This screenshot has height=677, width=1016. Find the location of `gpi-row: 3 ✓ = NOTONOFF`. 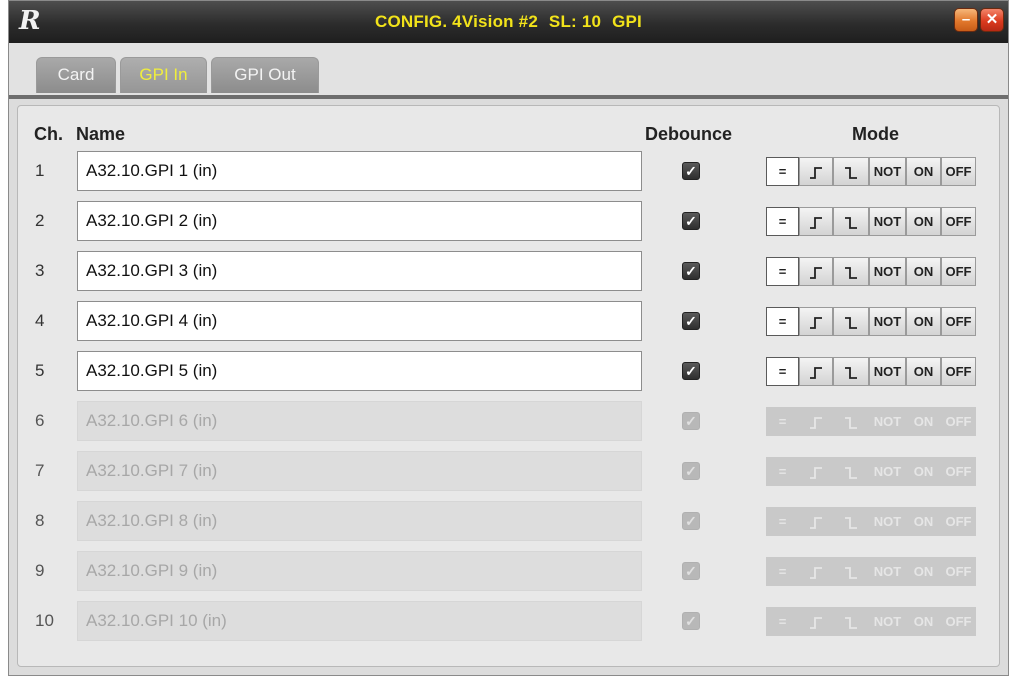

gpi-row: 3 ✓ = NOTONOFF is located at coordinates (508, 271).